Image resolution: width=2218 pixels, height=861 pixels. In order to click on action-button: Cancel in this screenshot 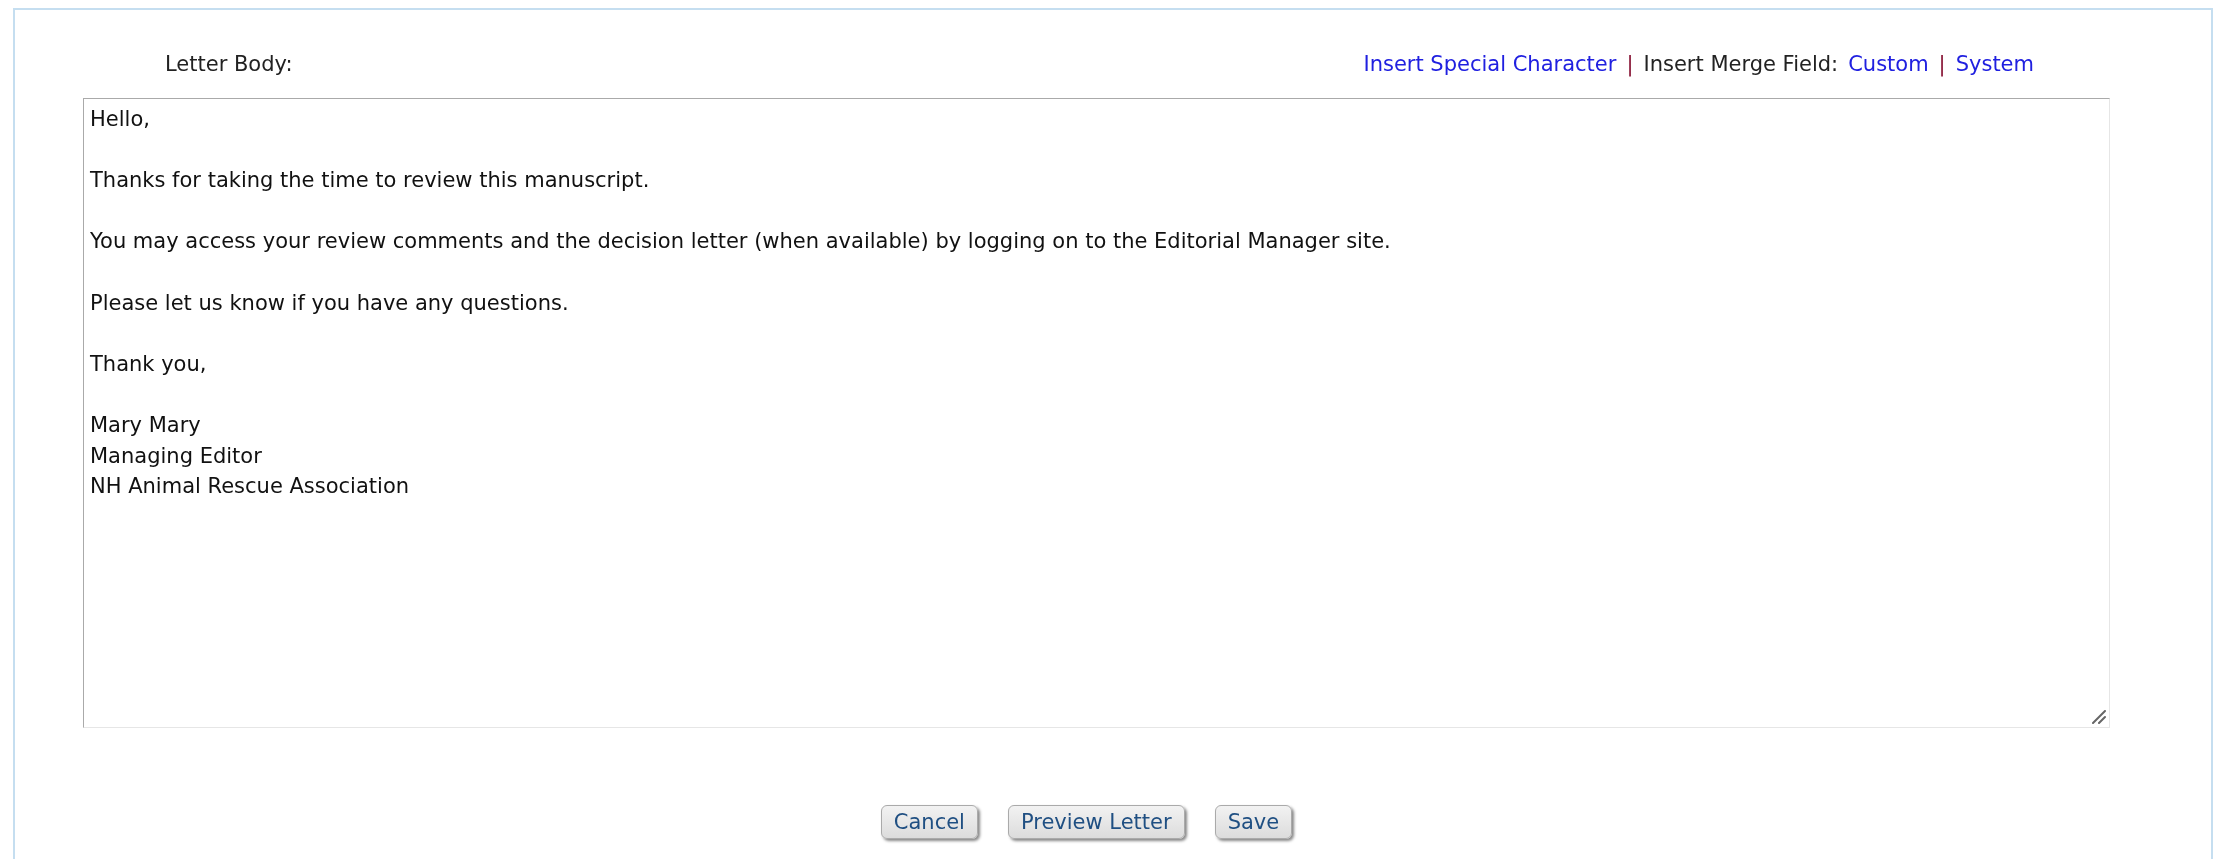, I will do `click(929, 822)`.